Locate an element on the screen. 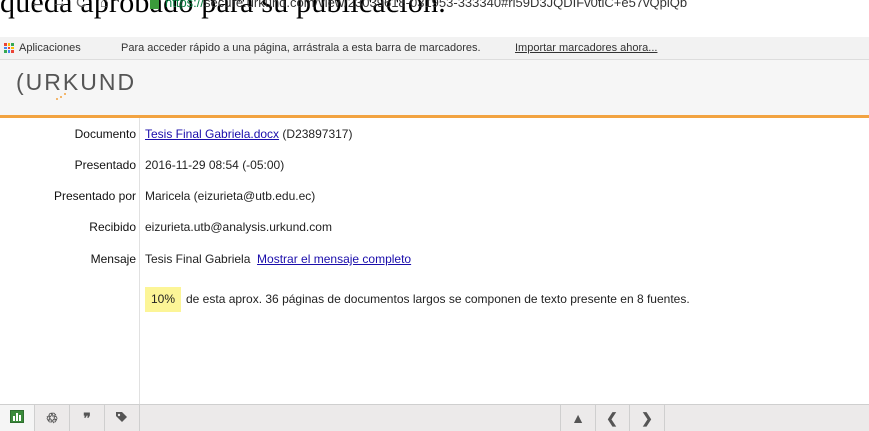 The width and height of the screenshot is (869, 431). arrow-up-button: ▲ is located at coordinates (578, 418).